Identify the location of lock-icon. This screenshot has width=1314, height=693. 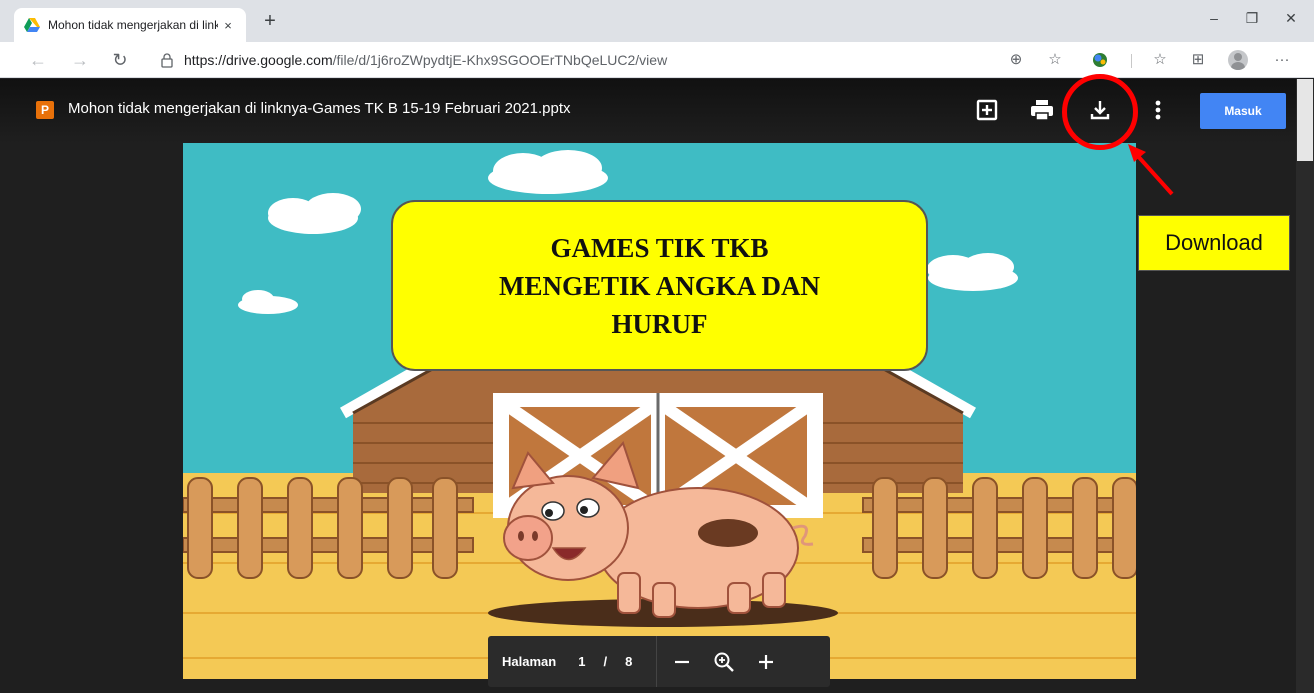
(167, 60).